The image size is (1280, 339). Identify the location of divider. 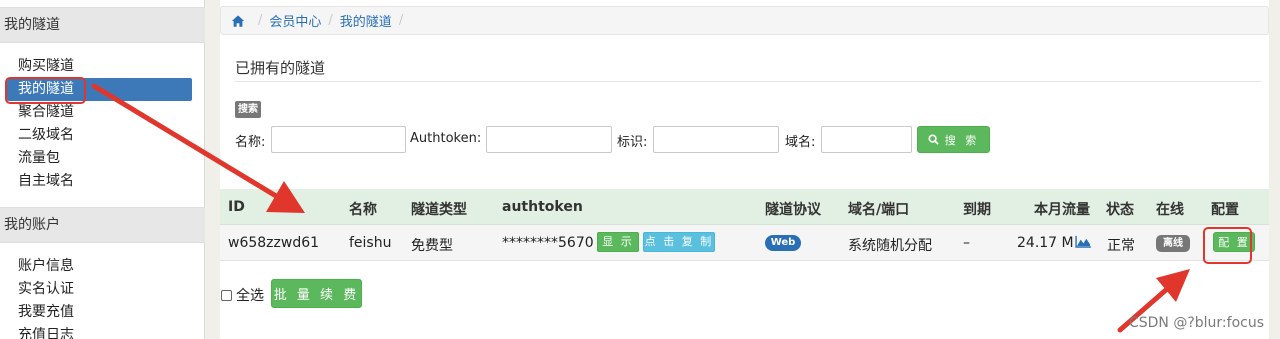
(748, 81).